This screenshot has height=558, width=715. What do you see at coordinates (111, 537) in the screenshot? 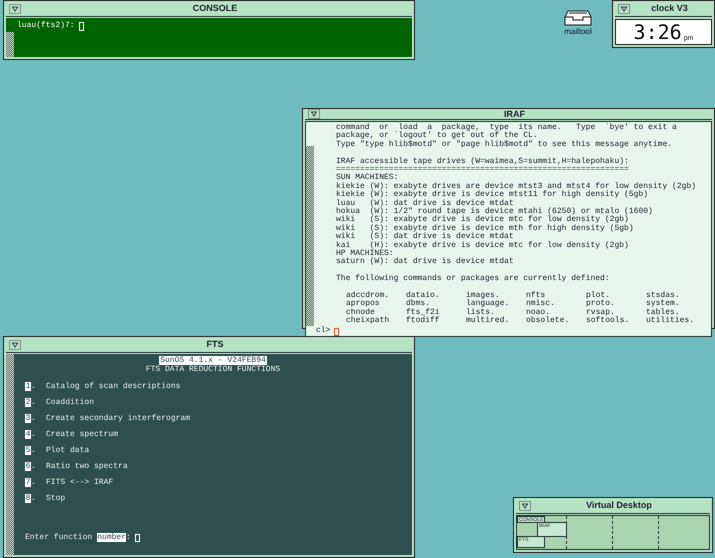
I see `prompt-highlight: number` at bounding box center [111, 537].